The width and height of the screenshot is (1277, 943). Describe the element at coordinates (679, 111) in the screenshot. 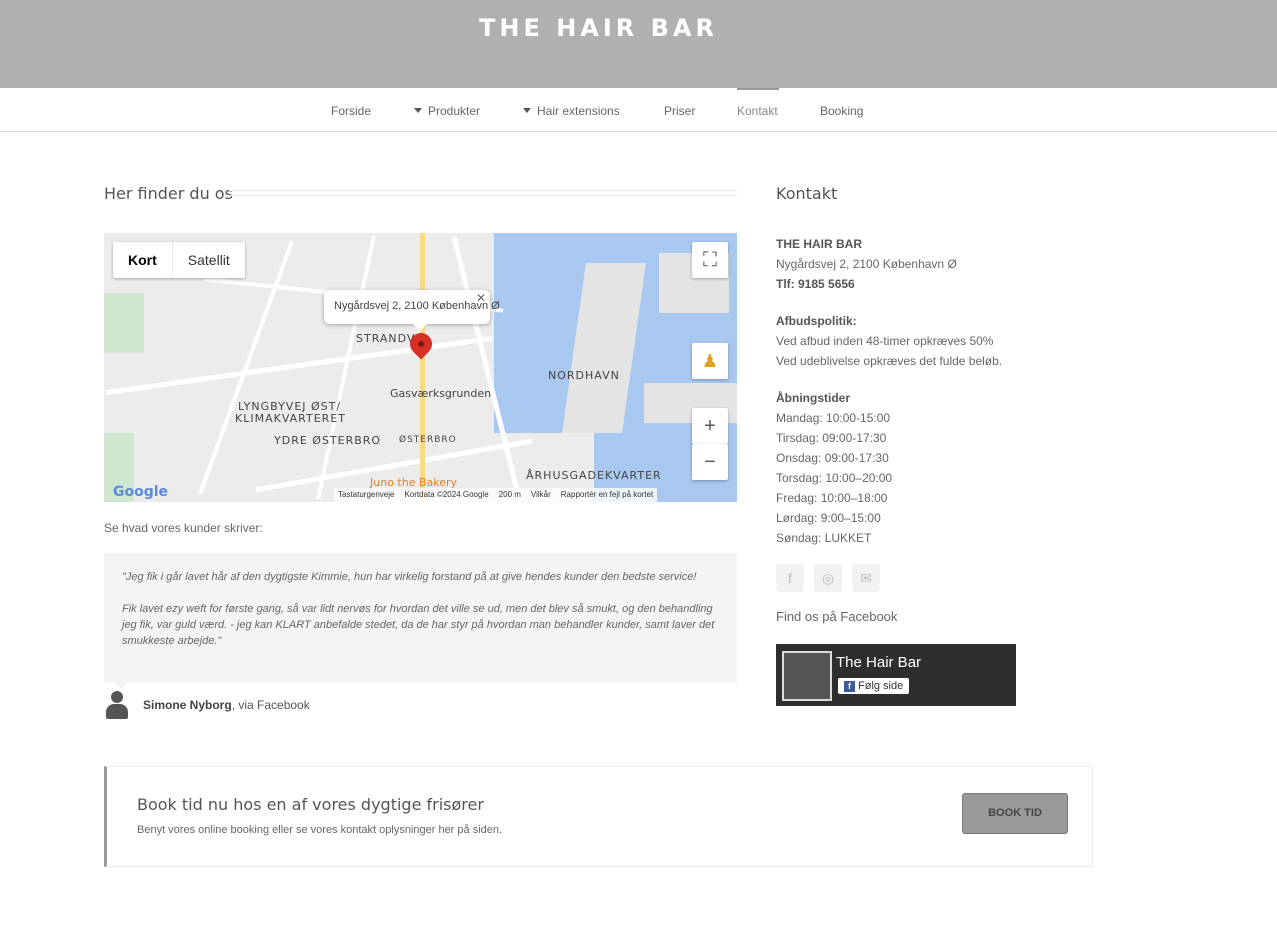

I see `nav-item-priser: Priser` at that location.